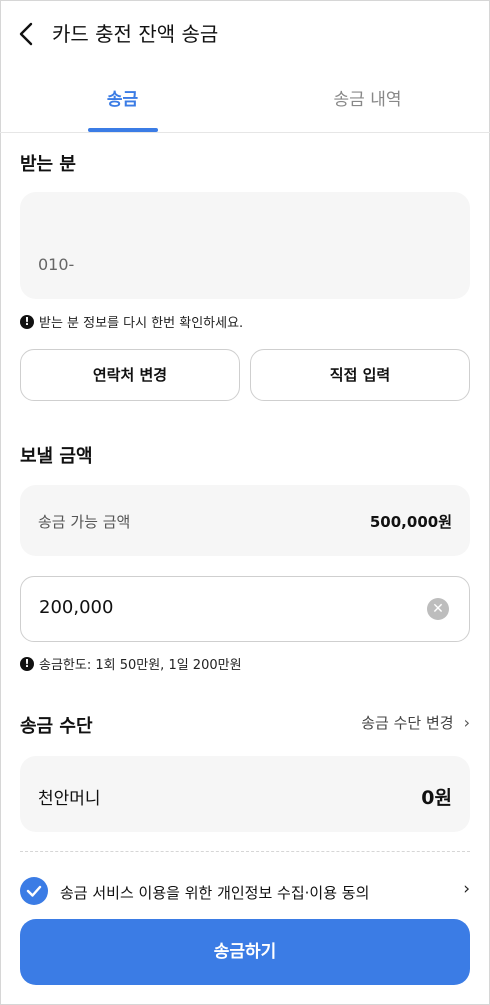 The width and height of the screenshot is (490, 1005). What do you see at coordinates (436, 798) in the screenshot?
I see `payment-method-balance: 0원` at bounding box center [436, 798].